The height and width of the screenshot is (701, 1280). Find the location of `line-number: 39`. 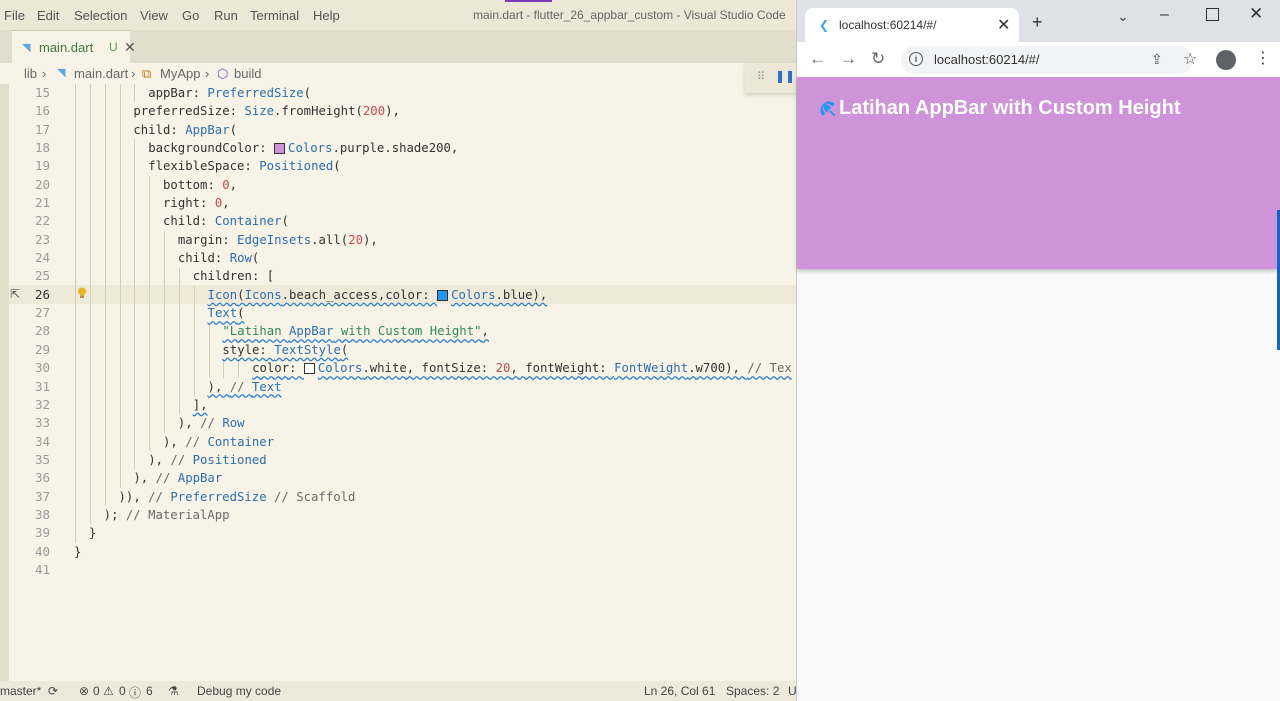

line-number: 39 is located at coordinates (42, 533).